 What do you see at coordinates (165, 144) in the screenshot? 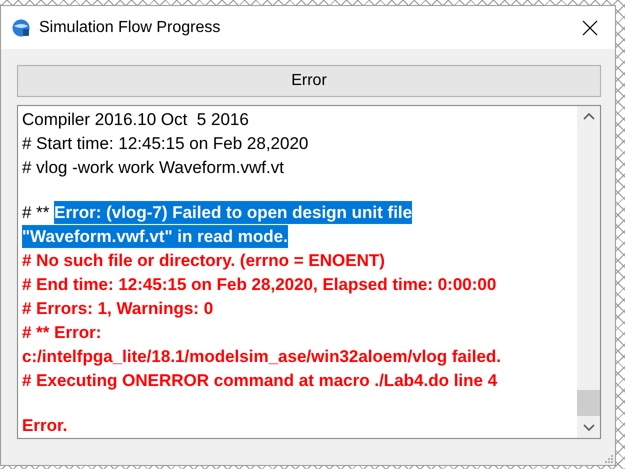
I see `log-line: # Start time: 12:45:15 on Feb 28,2020` at bounding box center [165, 144].